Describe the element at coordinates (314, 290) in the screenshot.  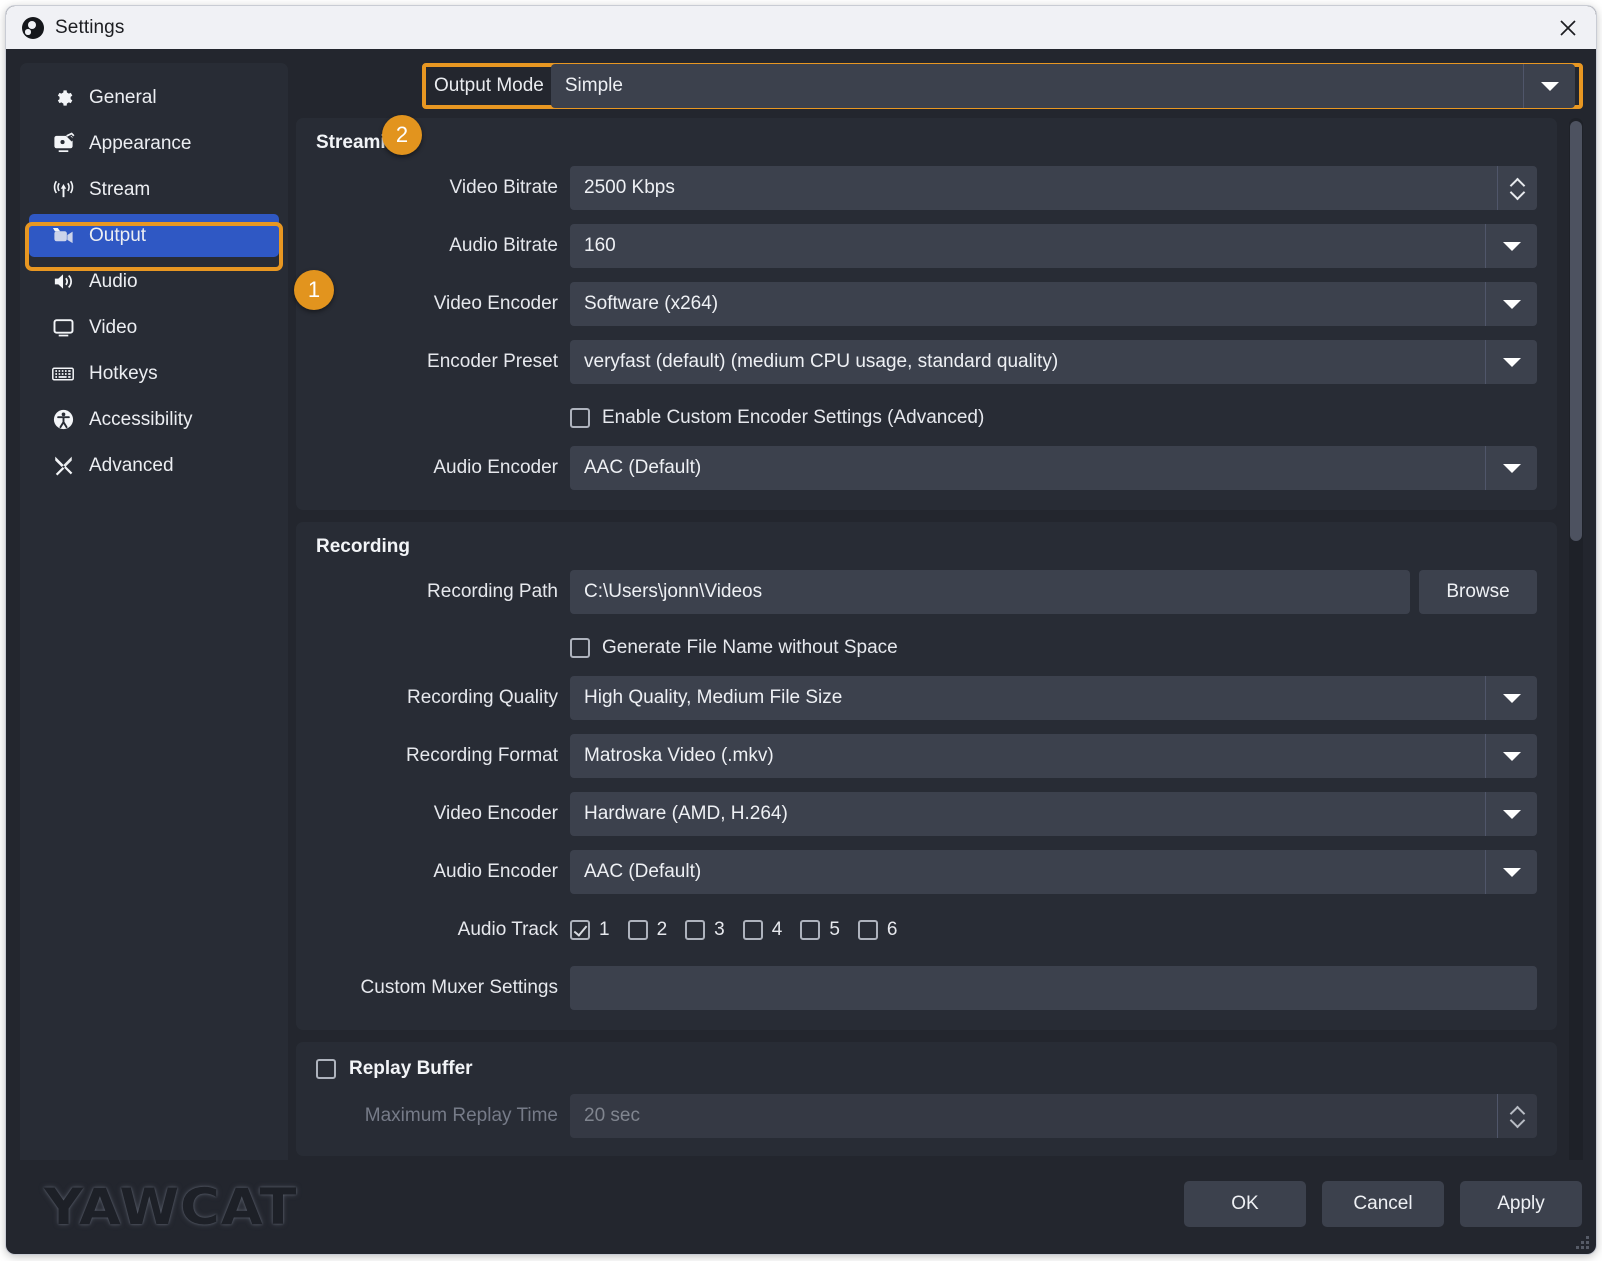
I see `callout-badge-1: 1` at that location.